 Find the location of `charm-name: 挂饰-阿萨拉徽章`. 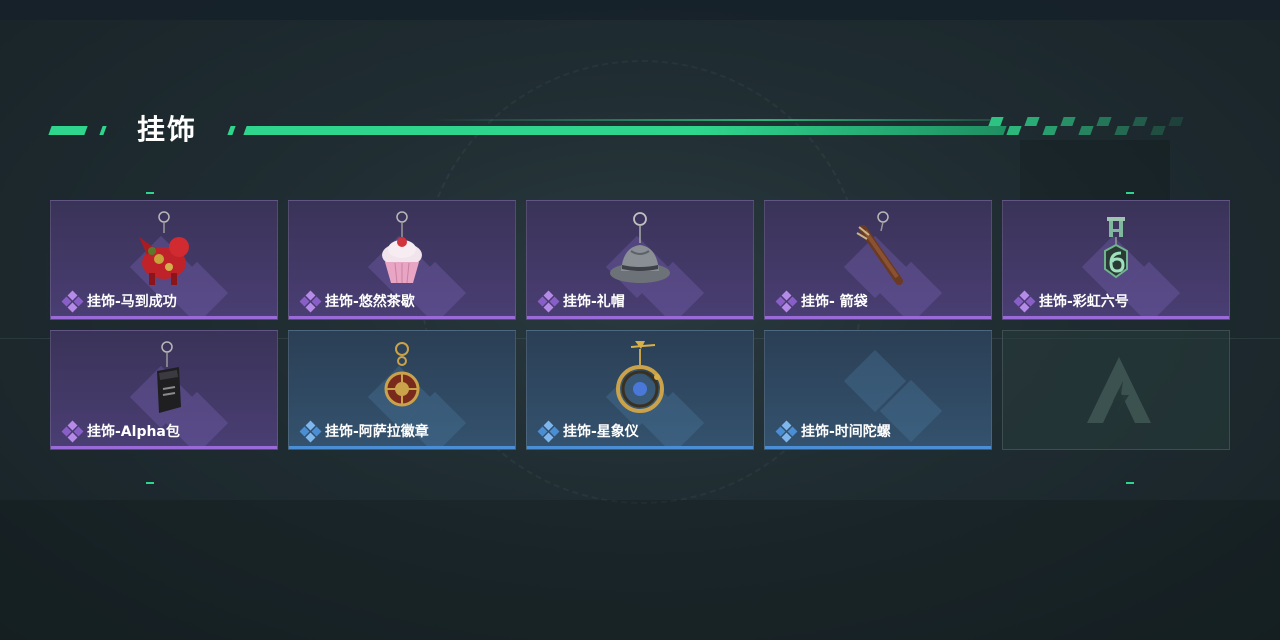

charm-name: 挂饰-阿萨拉徽章 is located at coordinates (377, 432).